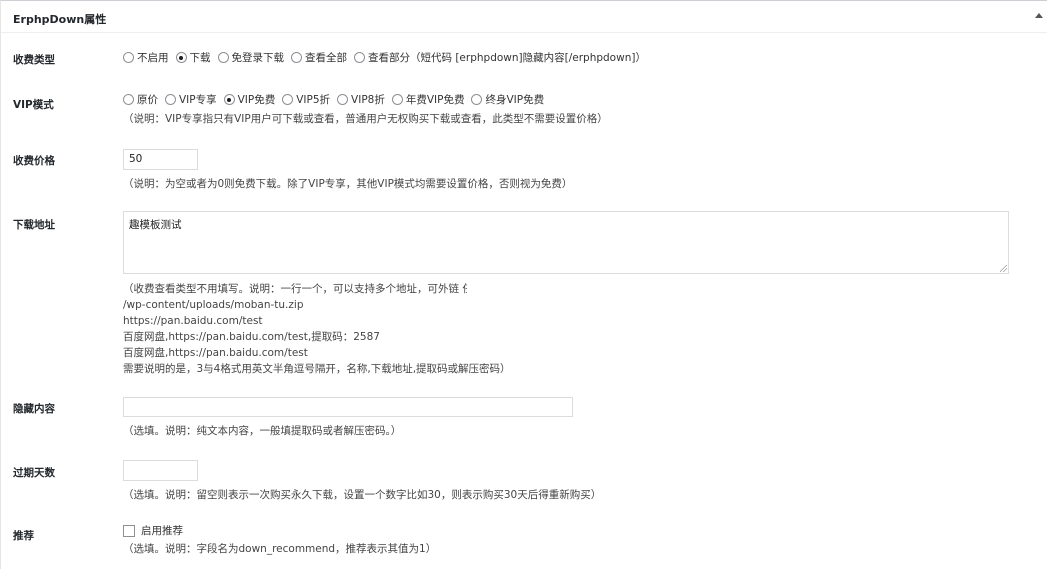 Image resolution: width=1047 pixels, height=569 pixels. I want to click on hidden-content-description: （选填。说明：纯文本内容，一般填提取码或者解压密码。）, so click(262, 431).